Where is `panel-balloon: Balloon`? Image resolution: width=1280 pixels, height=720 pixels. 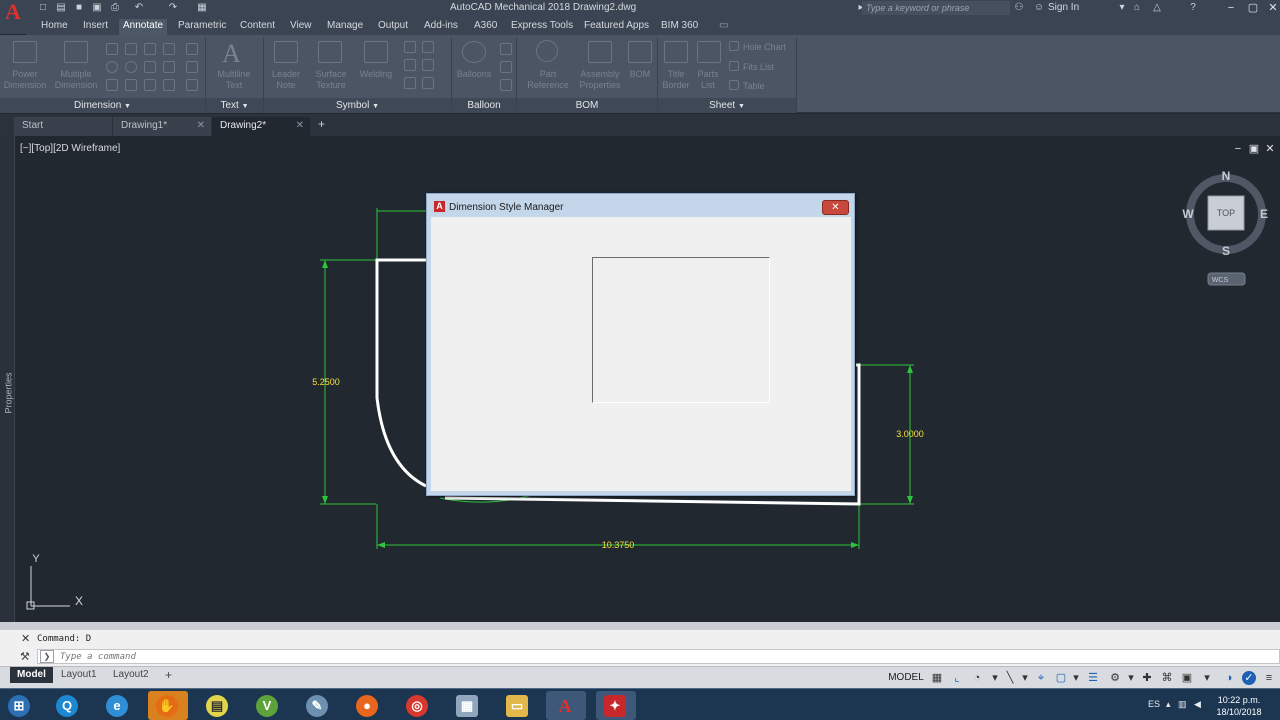 panel-balloon: Balloon is located at coordinates (484, 105).